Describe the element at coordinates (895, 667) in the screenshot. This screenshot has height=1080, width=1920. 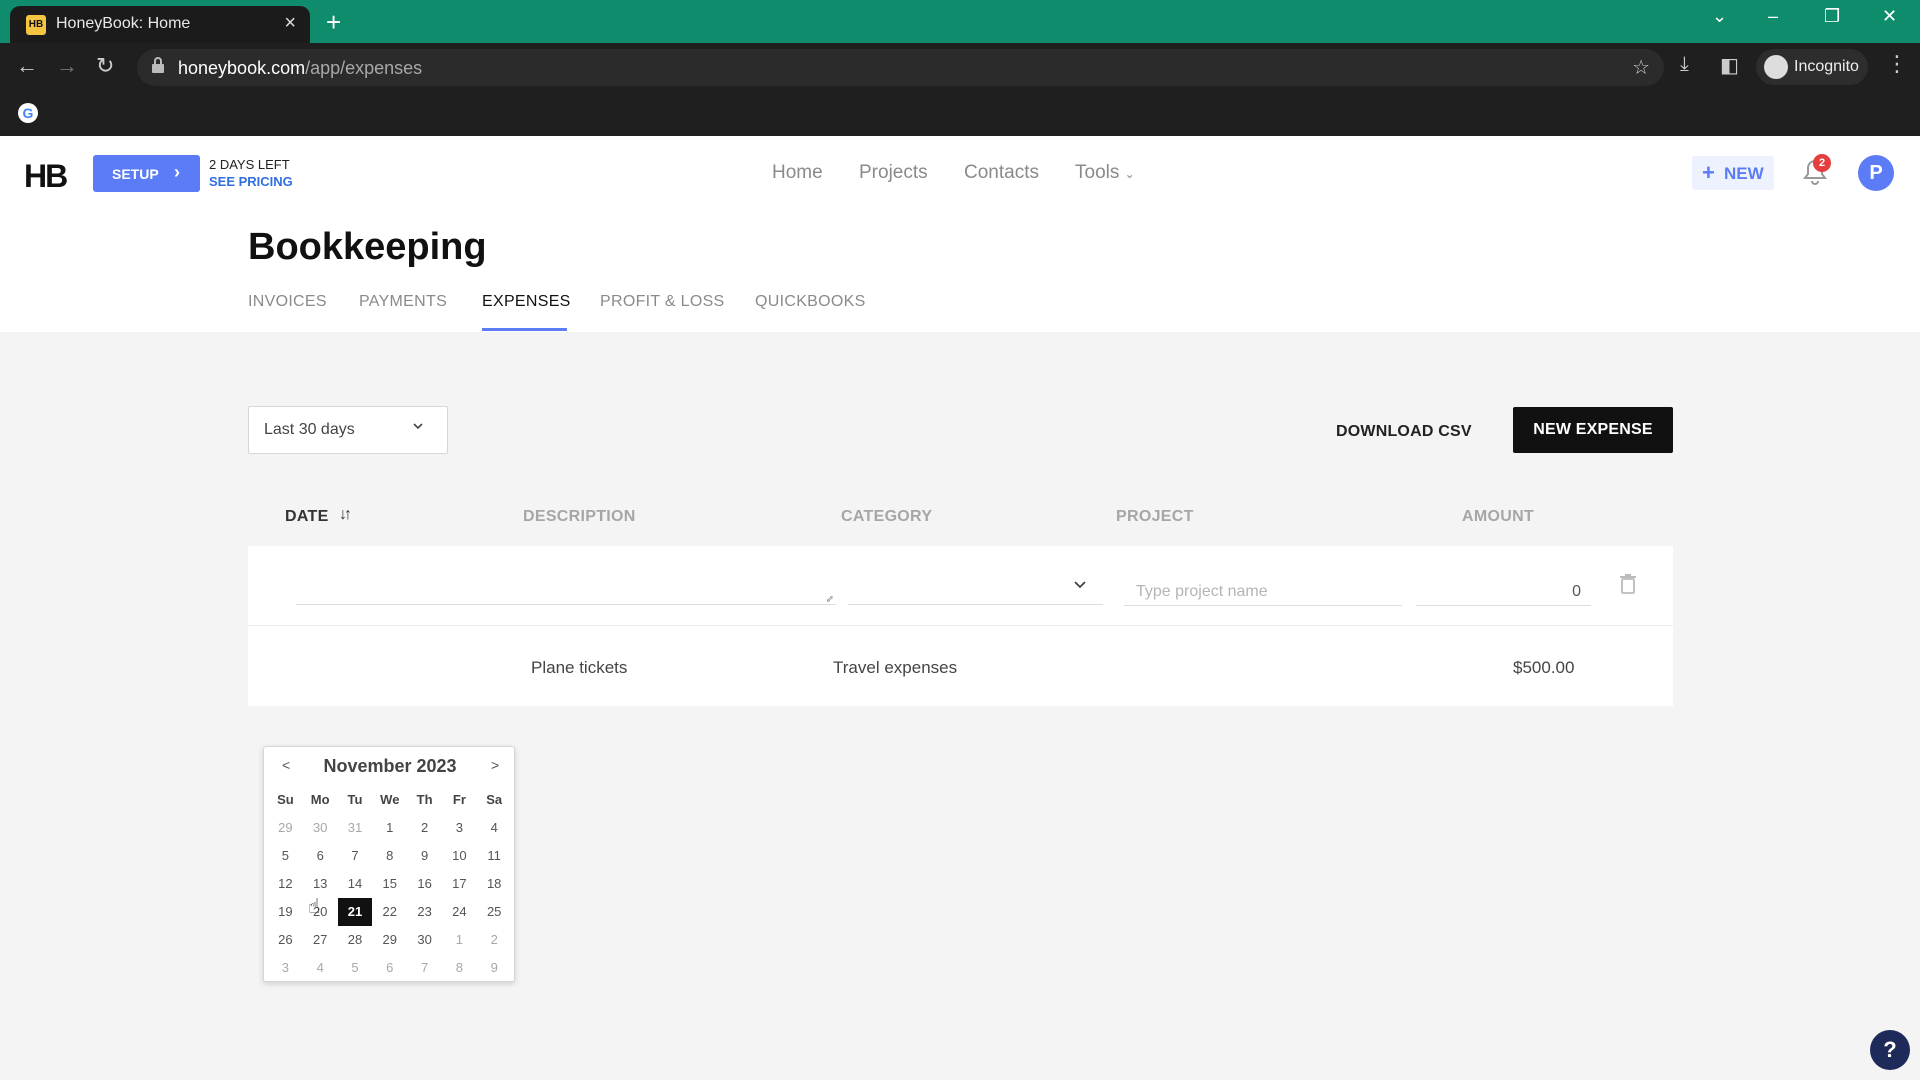
I see `row-category: Travel expenses` at that location.